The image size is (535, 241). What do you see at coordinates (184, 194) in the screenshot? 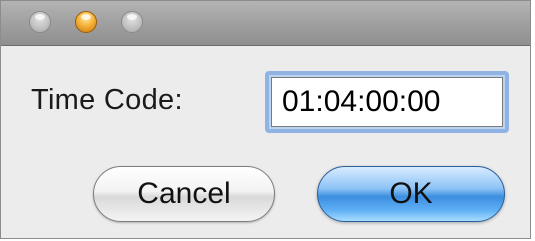
I see `cancel-button: Cancel` at bounding box center [184, 194].